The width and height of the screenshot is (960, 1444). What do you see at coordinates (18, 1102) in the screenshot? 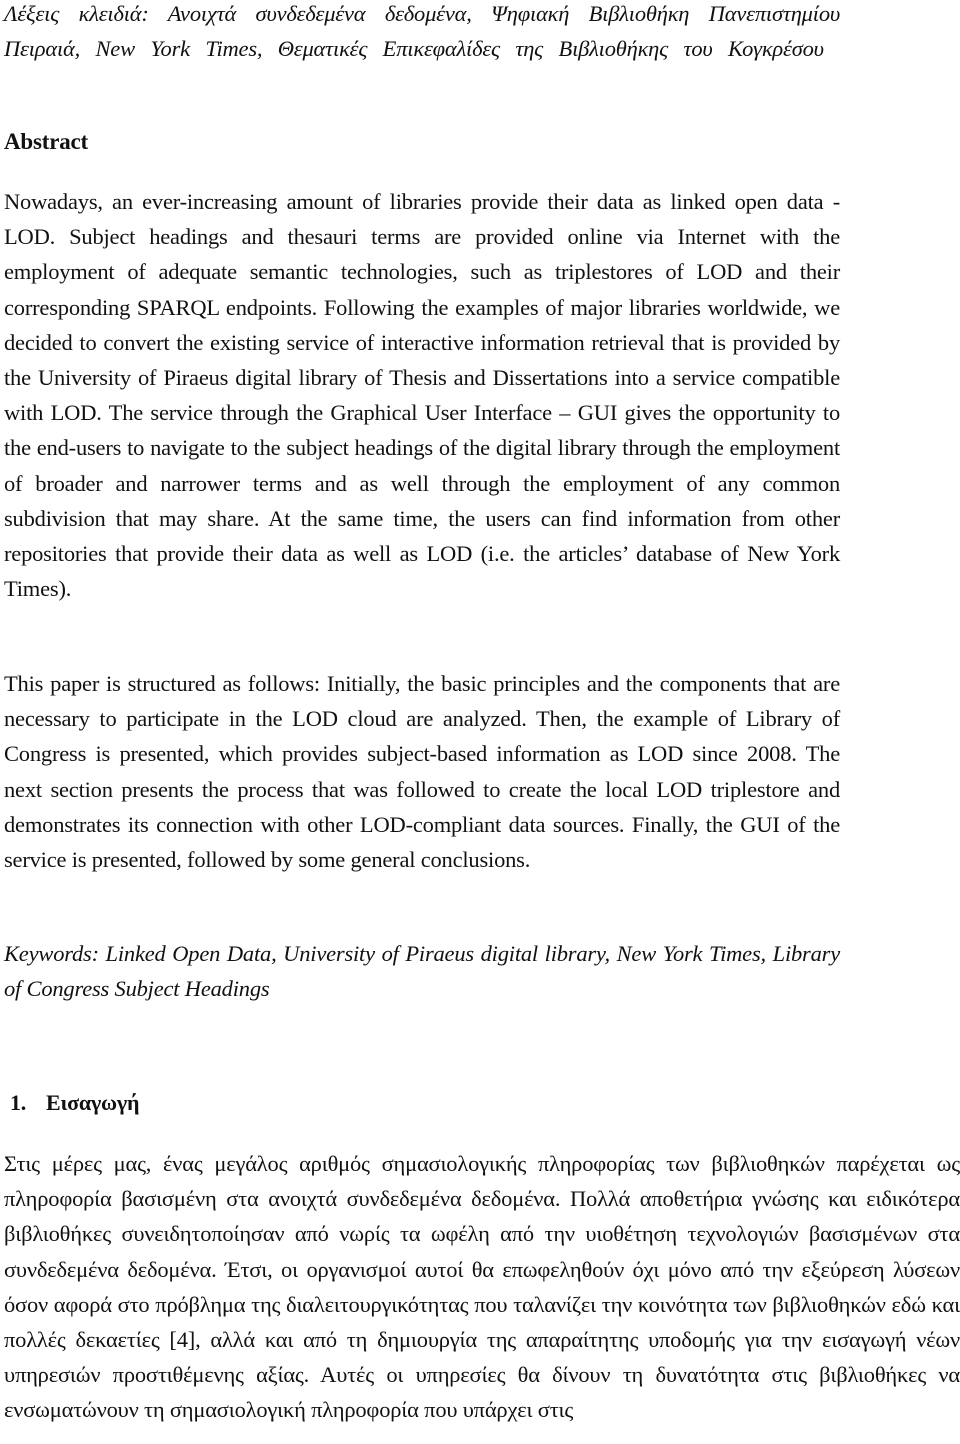
I see `section-number: 1.` at bounding box center [18, 1102].